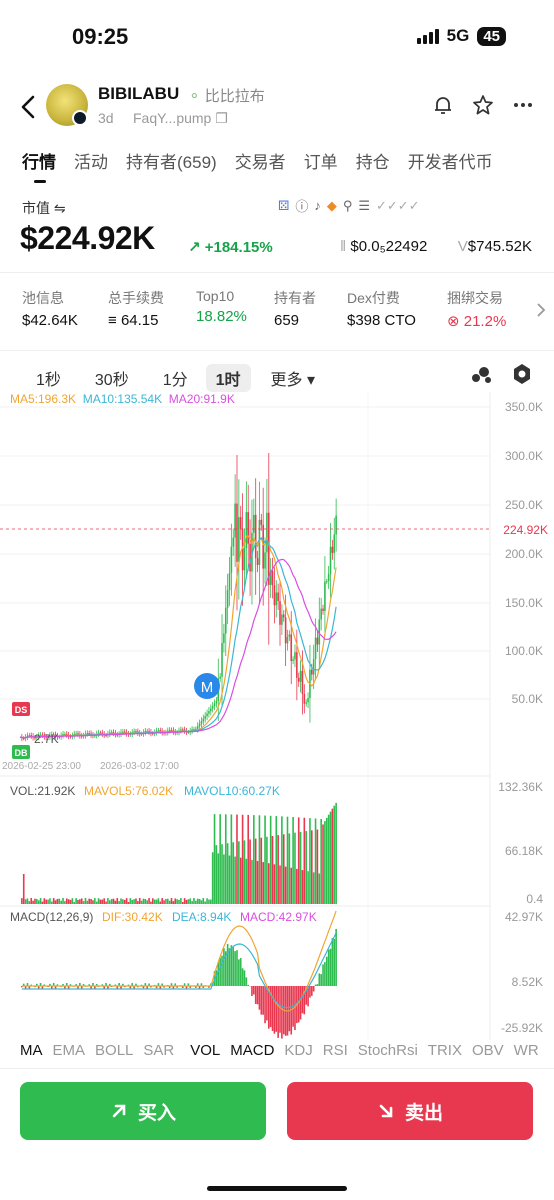 Image resolution: width=554 pixels, height=1200 pixels. I want to click on stat-pool: 池信息 $42.64K, so click(65, 309).